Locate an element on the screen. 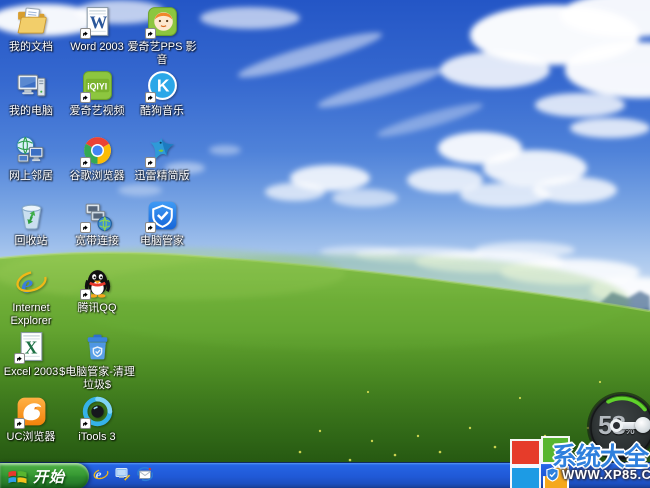  desktop-icon-thunder-lite: 迅雷精简版 is located at coordinates (162, 158).